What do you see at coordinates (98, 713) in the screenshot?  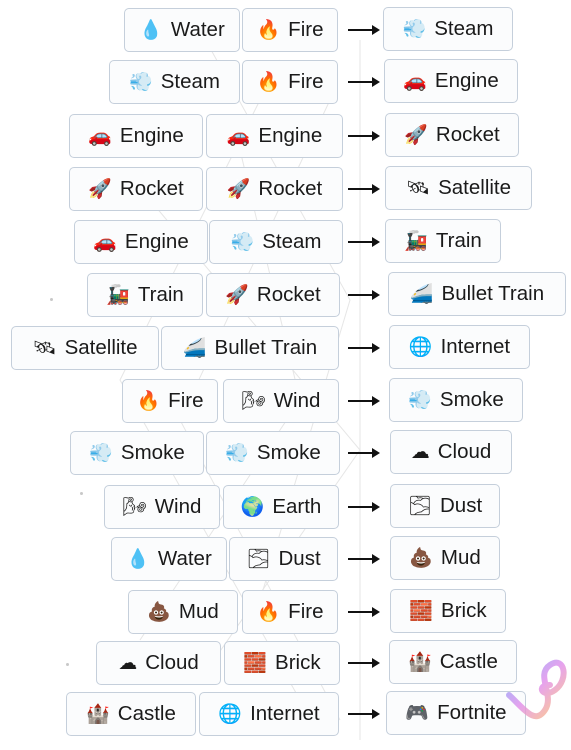 I see `castle-icon: 🏰` at bounding box center [98, 713].